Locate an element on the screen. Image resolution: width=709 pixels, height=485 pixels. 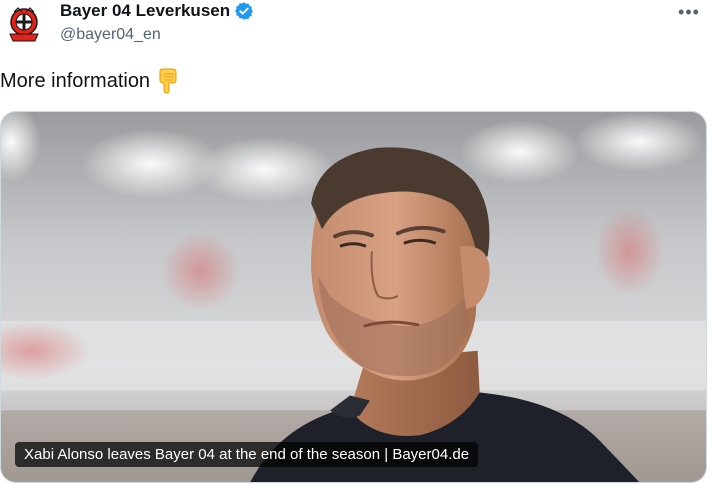
account-avatar is located at coordinates (24, 24).